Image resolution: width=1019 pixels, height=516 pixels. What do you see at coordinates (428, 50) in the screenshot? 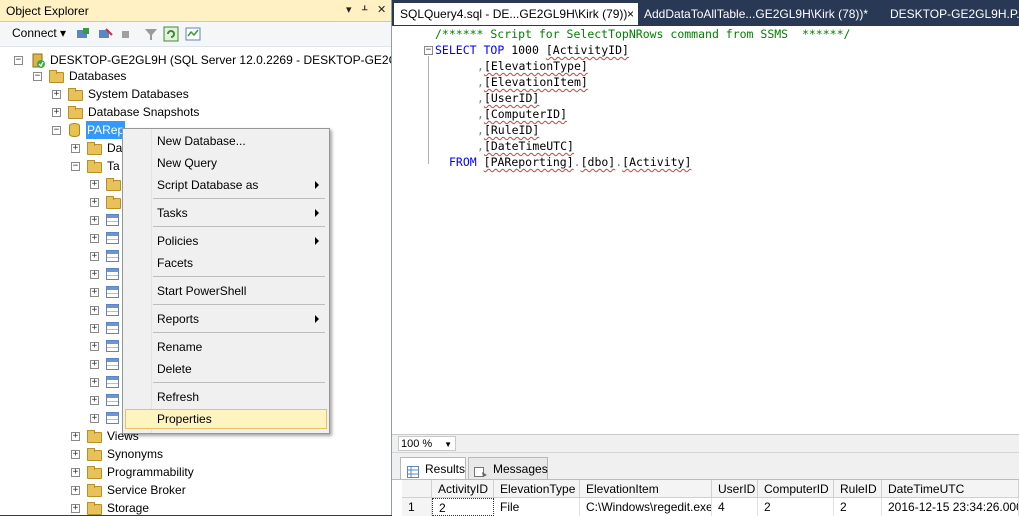
I see `outline-collapse-icon: −` at bounding box center [428, 50].